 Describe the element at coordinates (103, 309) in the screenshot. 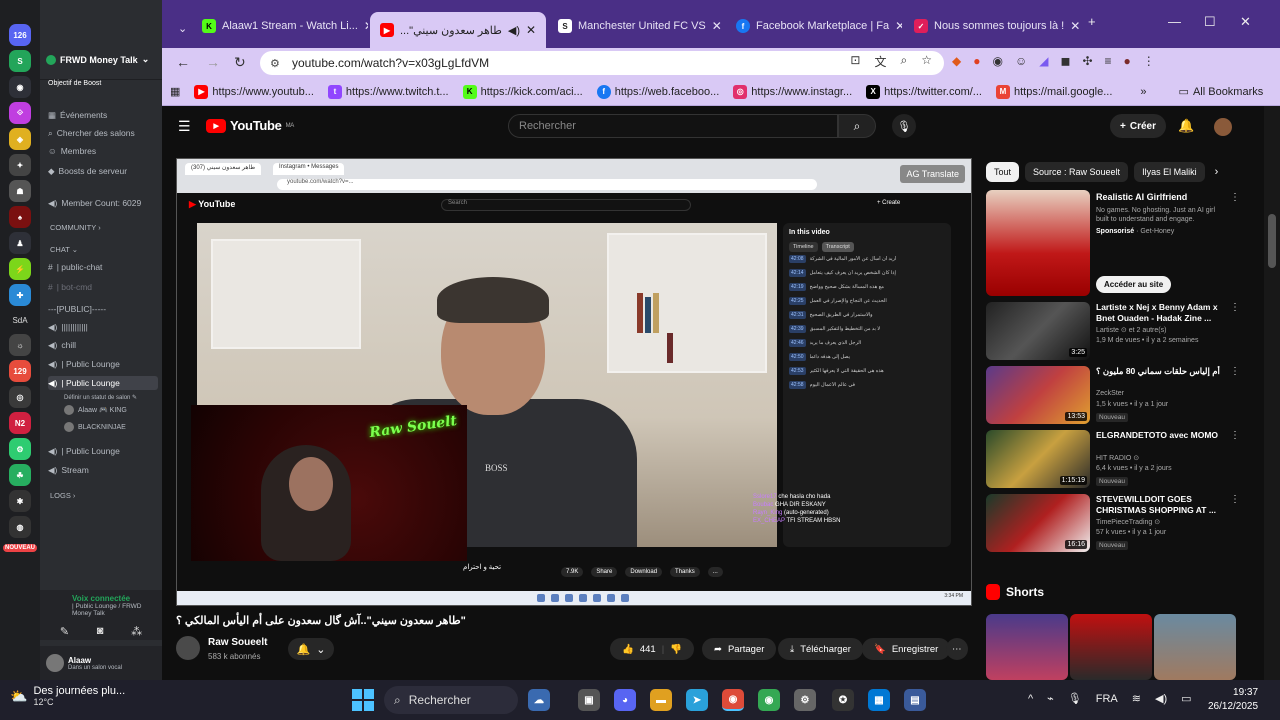

I see `category-public: ---[PUBLIC]-----` at that location.